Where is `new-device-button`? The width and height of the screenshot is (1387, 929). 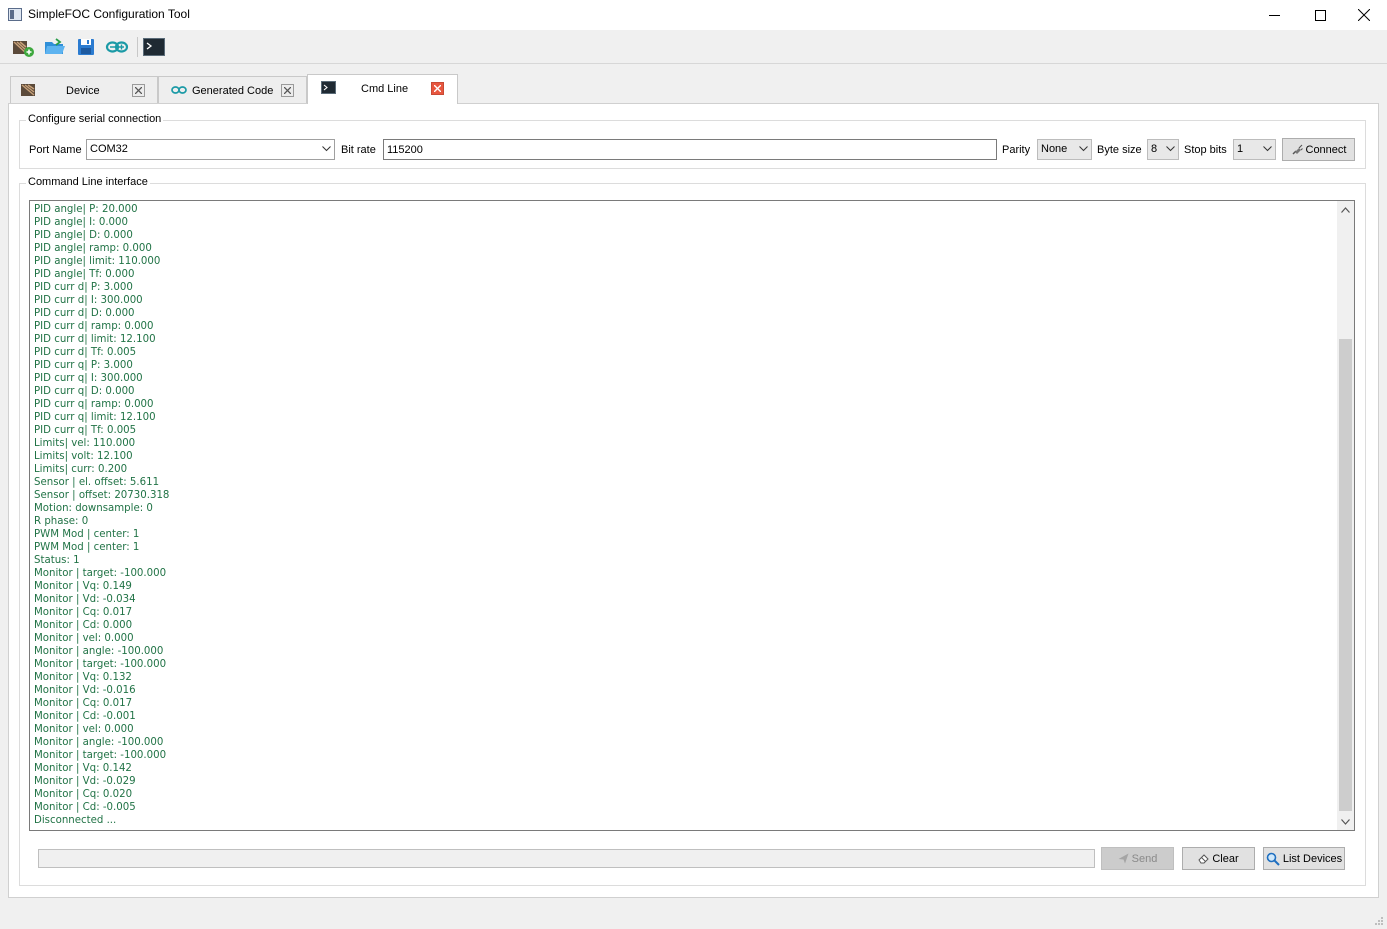
new-device-button is located at coordinates (23, 47).